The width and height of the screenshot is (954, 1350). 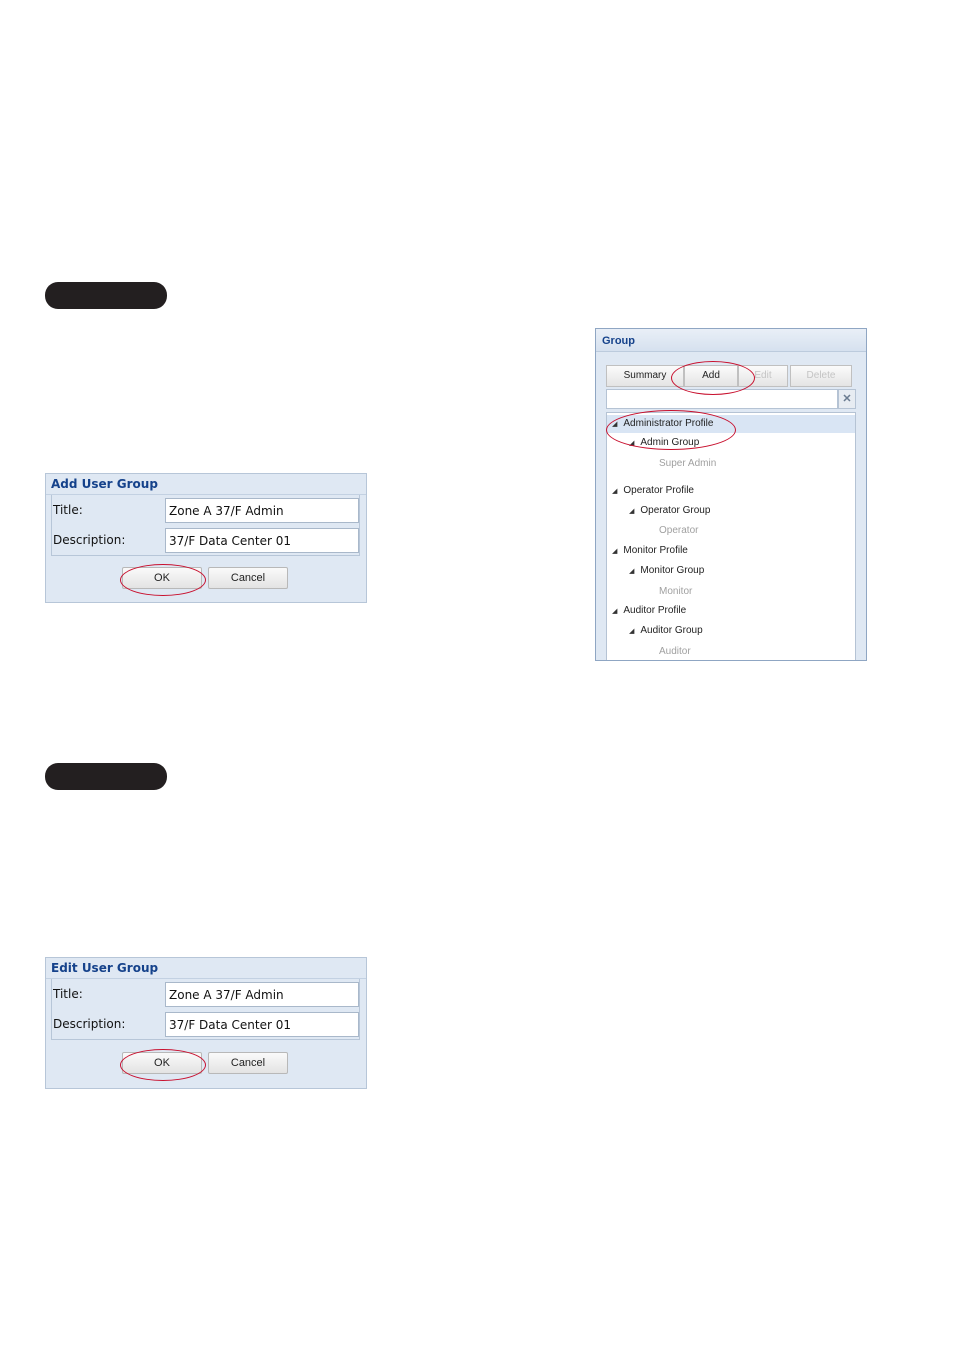 I want to click on tree-item-administrator-profile: ◢ Administrator Profile, so click(x=731, y=424).